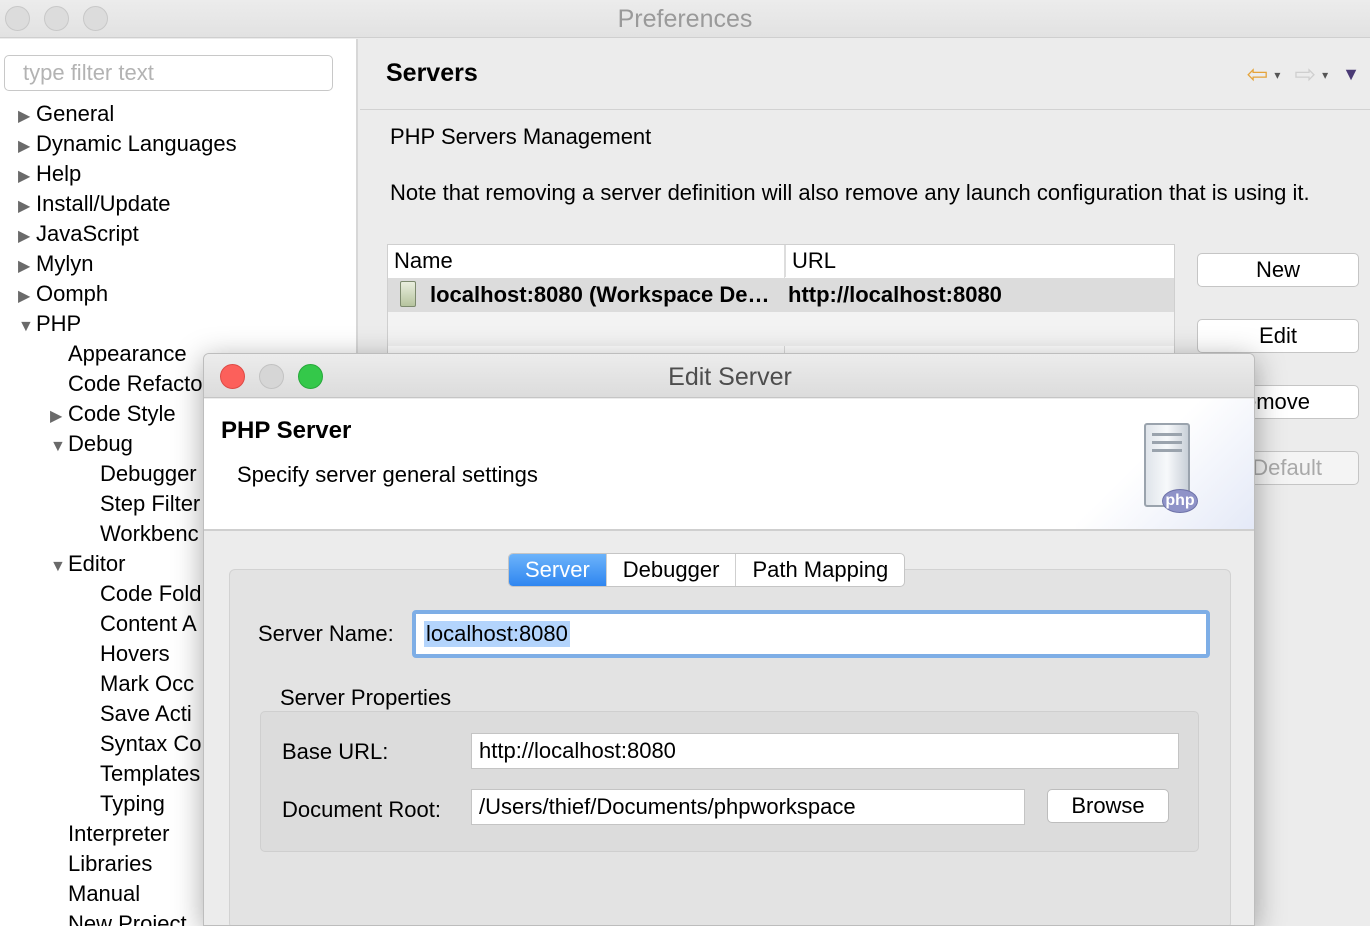  Describe the element at coordinates (1278, 270) in the screenshot. I see `new-server-button: New` at that location.